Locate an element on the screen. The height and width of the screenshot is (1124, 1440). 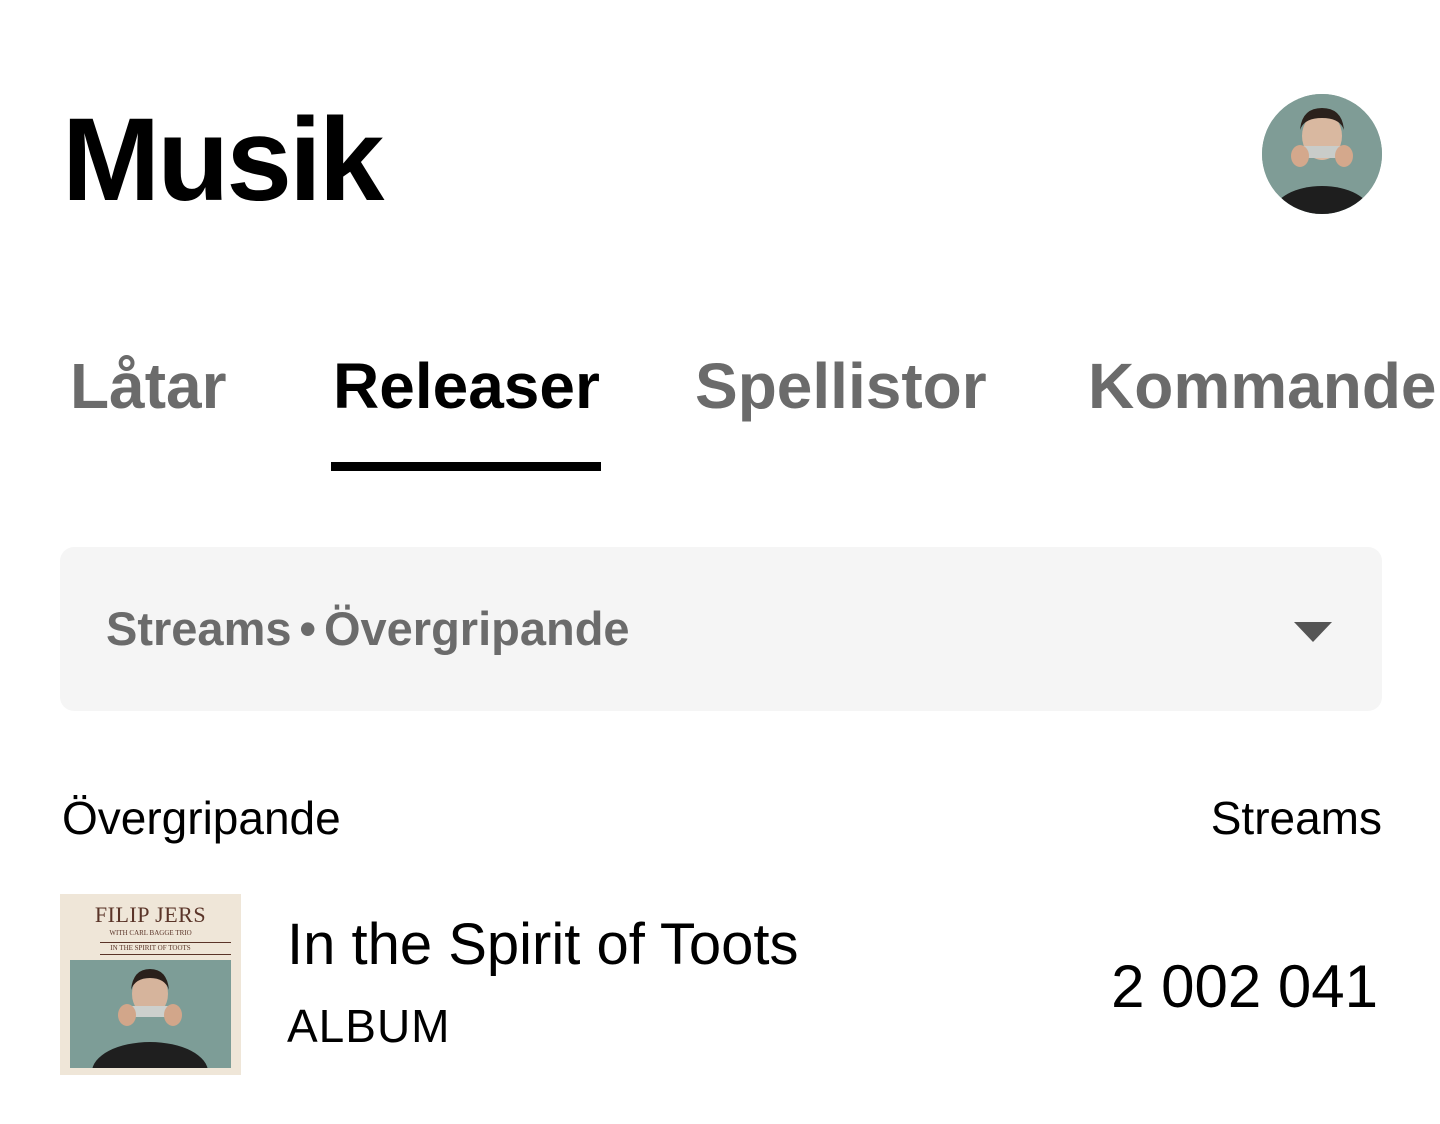
filter-scope: Övergripande is located at coordinates (476, 628).